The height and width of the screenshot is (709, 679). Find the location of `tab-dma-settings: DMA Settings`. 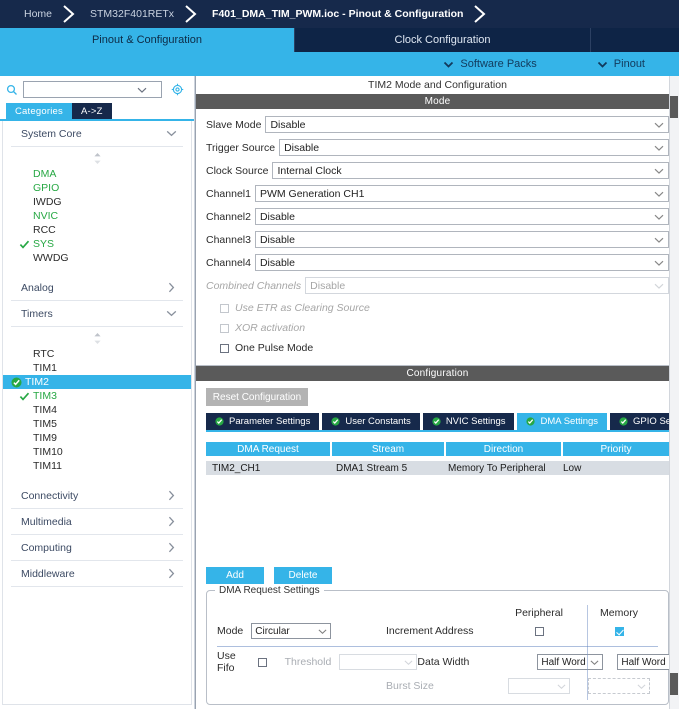

tab-dma-settings: DMA Settings is located at coordinates (562, 421).